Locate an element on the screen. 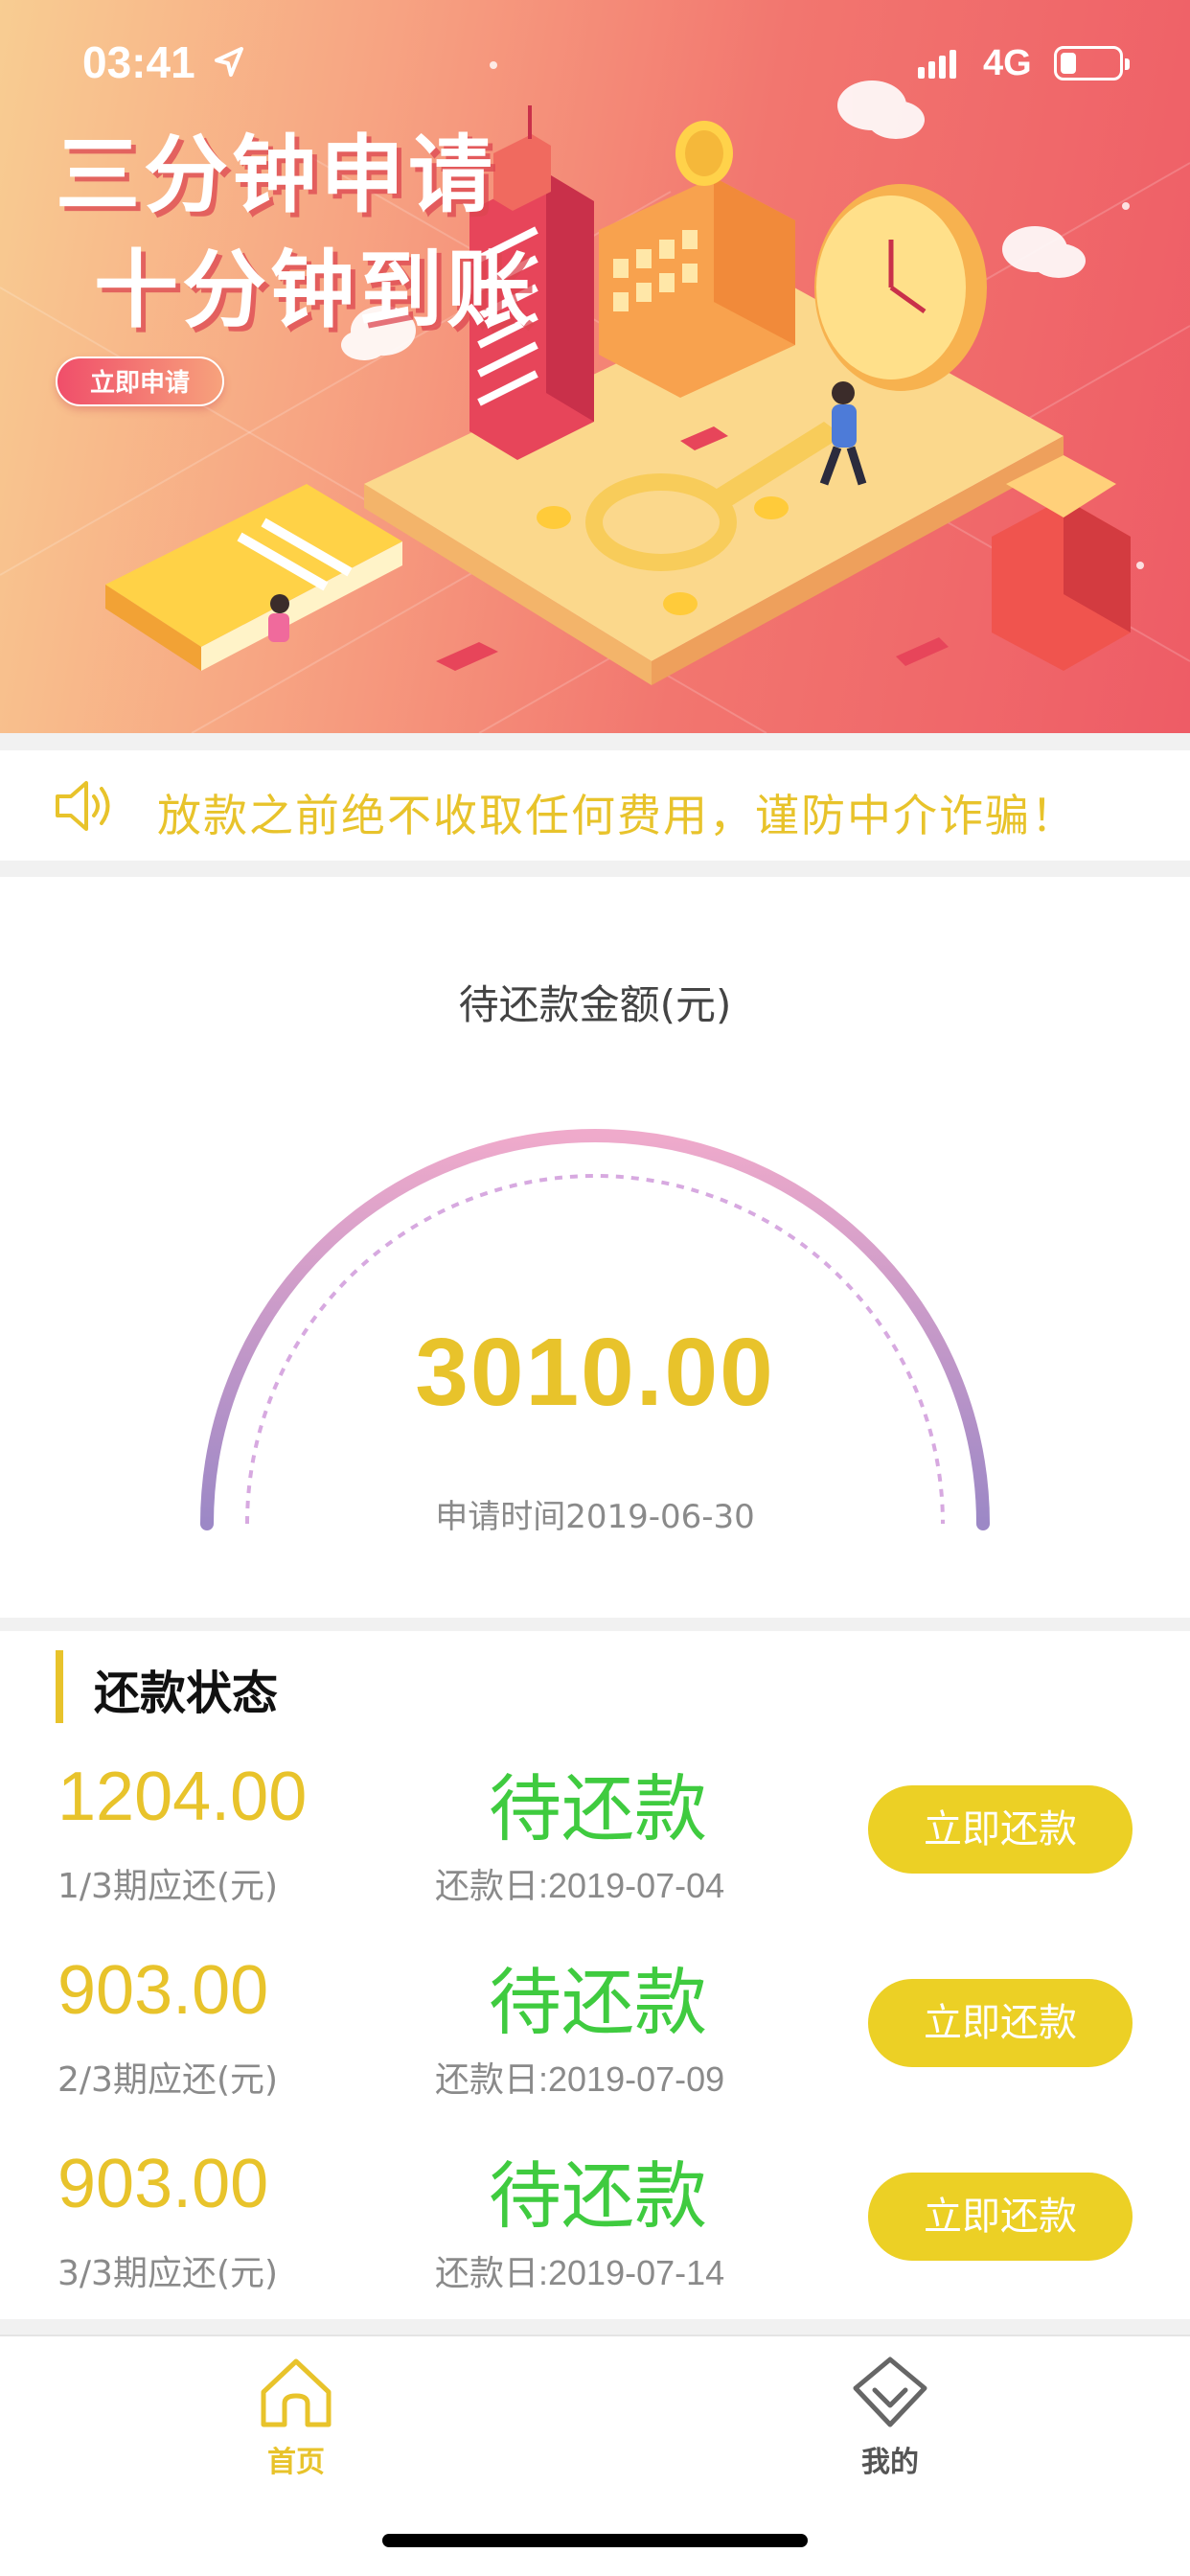 This screenshot has height=2576, width=1190. battery-icon is located at coordinates (1092, 63).